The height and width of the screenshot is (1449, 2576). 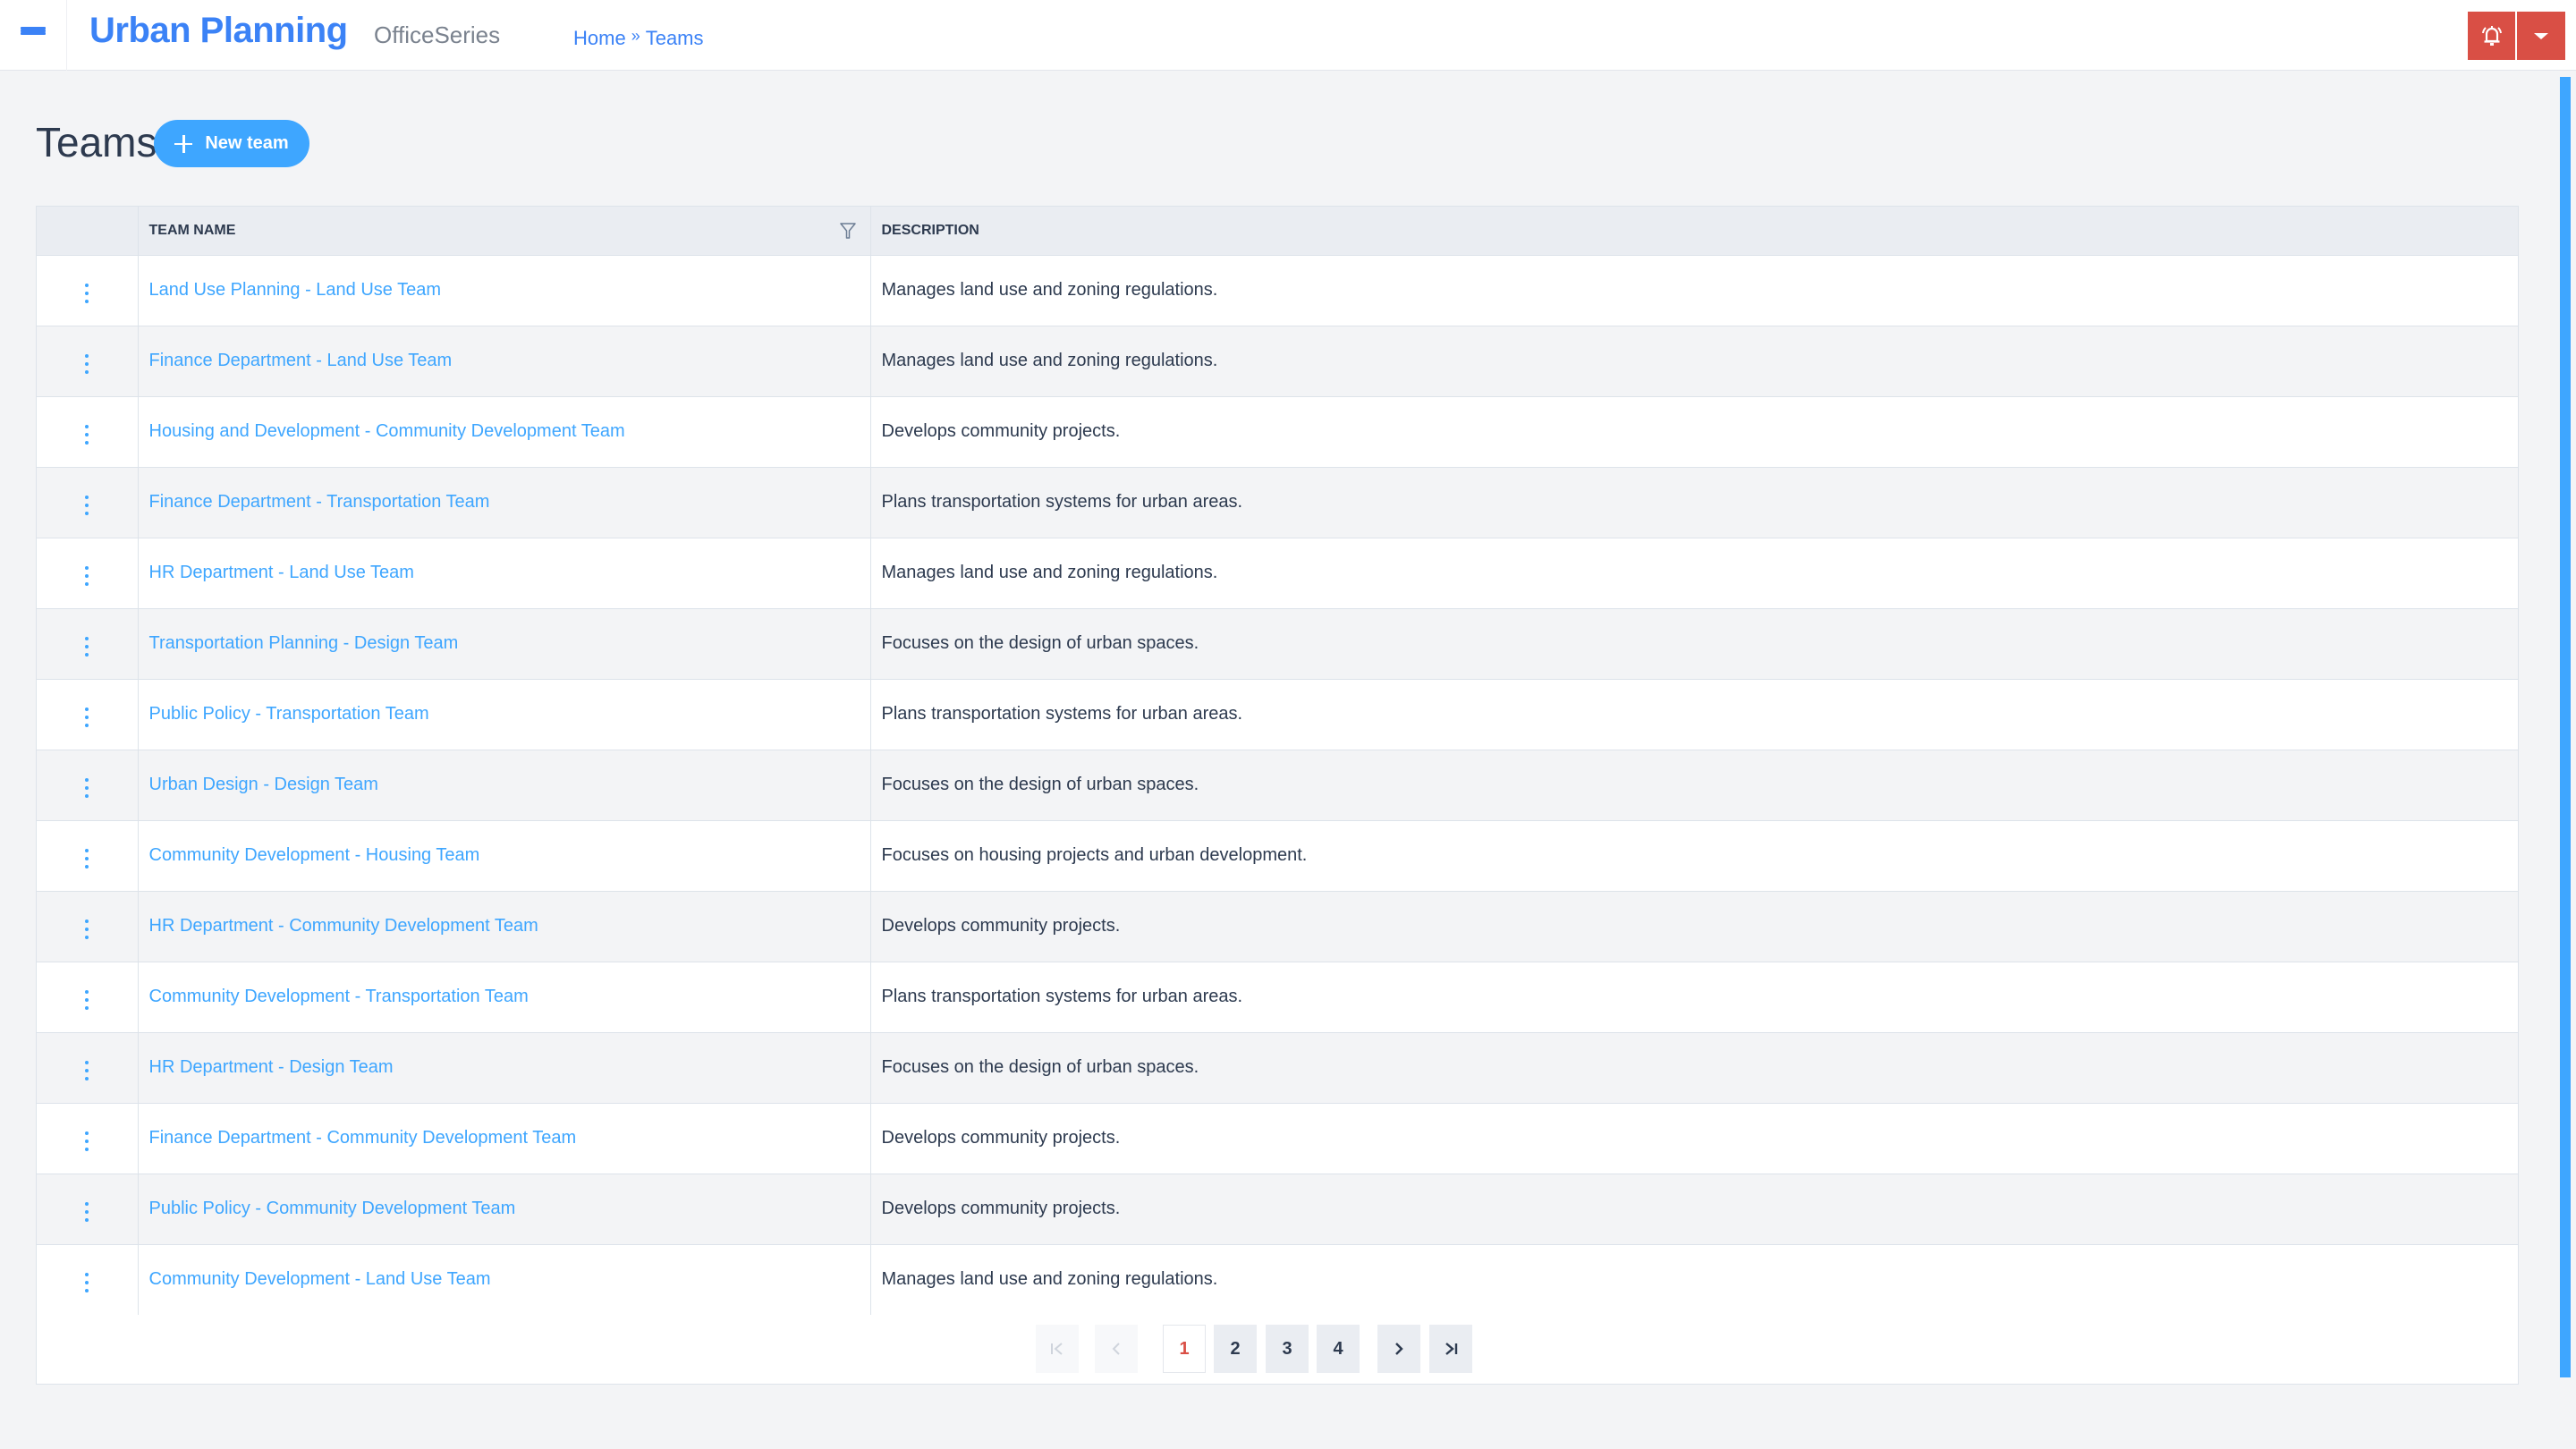 What do you see at coordinates (192, 230) in the screenshot?
I see `team-name-header-label: Team Name` at bounding box center [192, 230].